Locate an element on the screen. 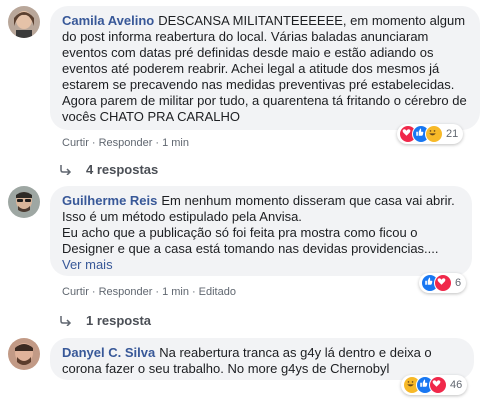 The image size is (495, 406). reaction-count: 6 is located at coordinates (458, 283).